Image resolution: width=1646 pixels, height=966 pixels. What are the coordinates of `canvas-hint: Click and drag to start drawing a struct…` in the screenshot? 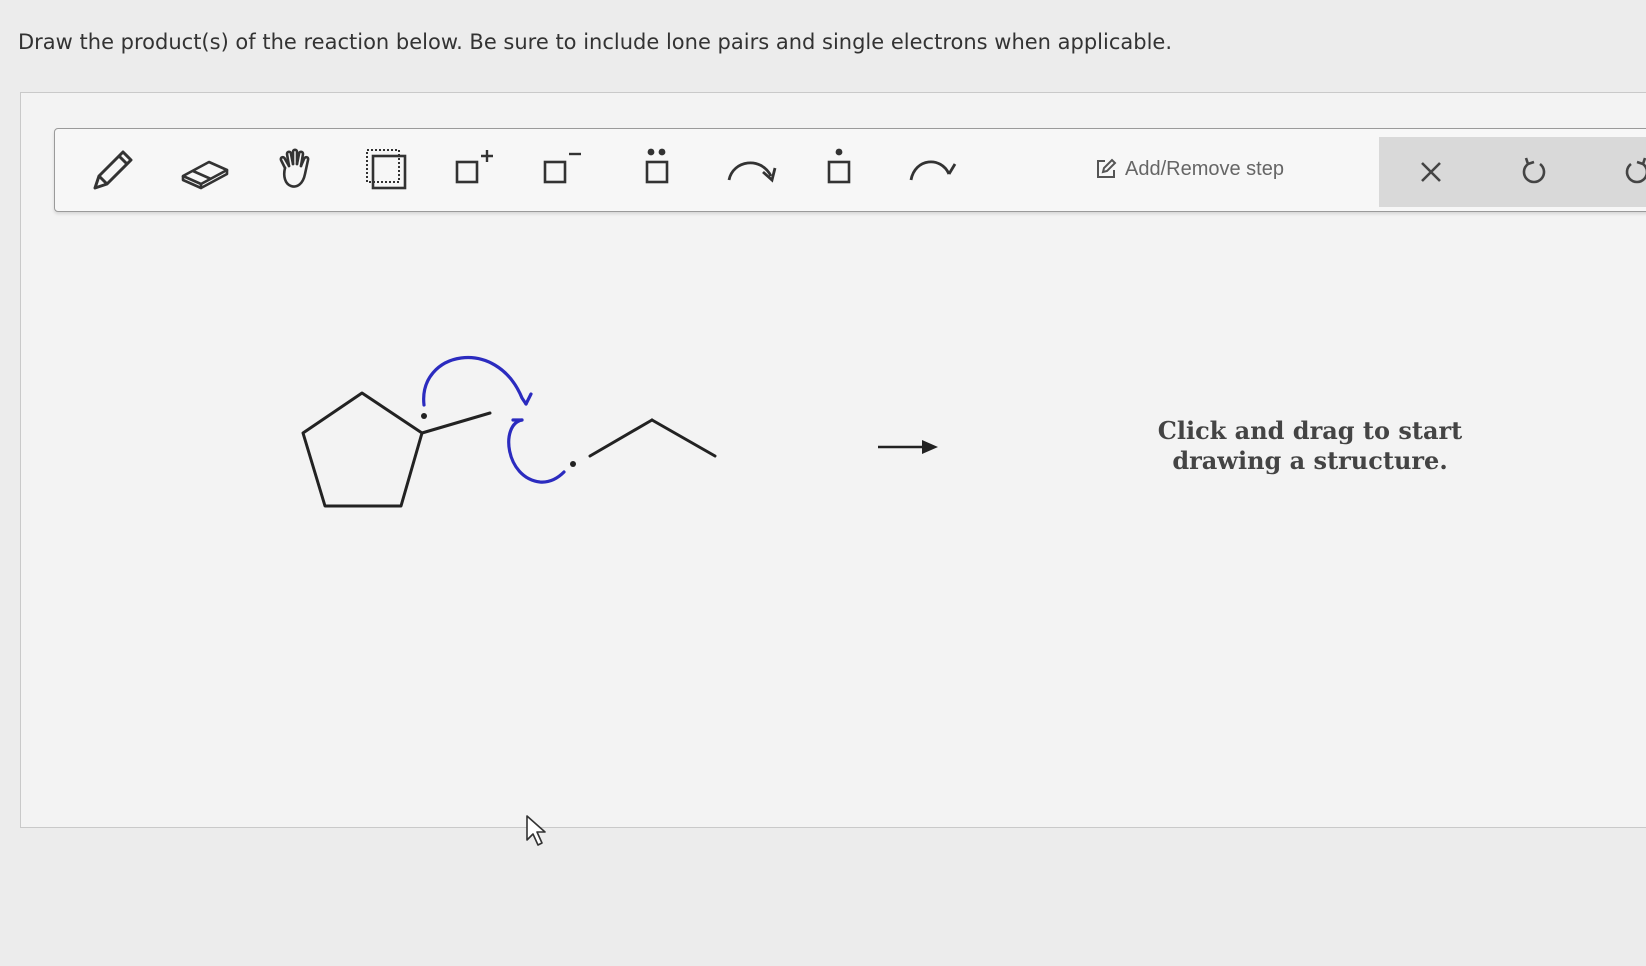 It's located at (1310, 445).